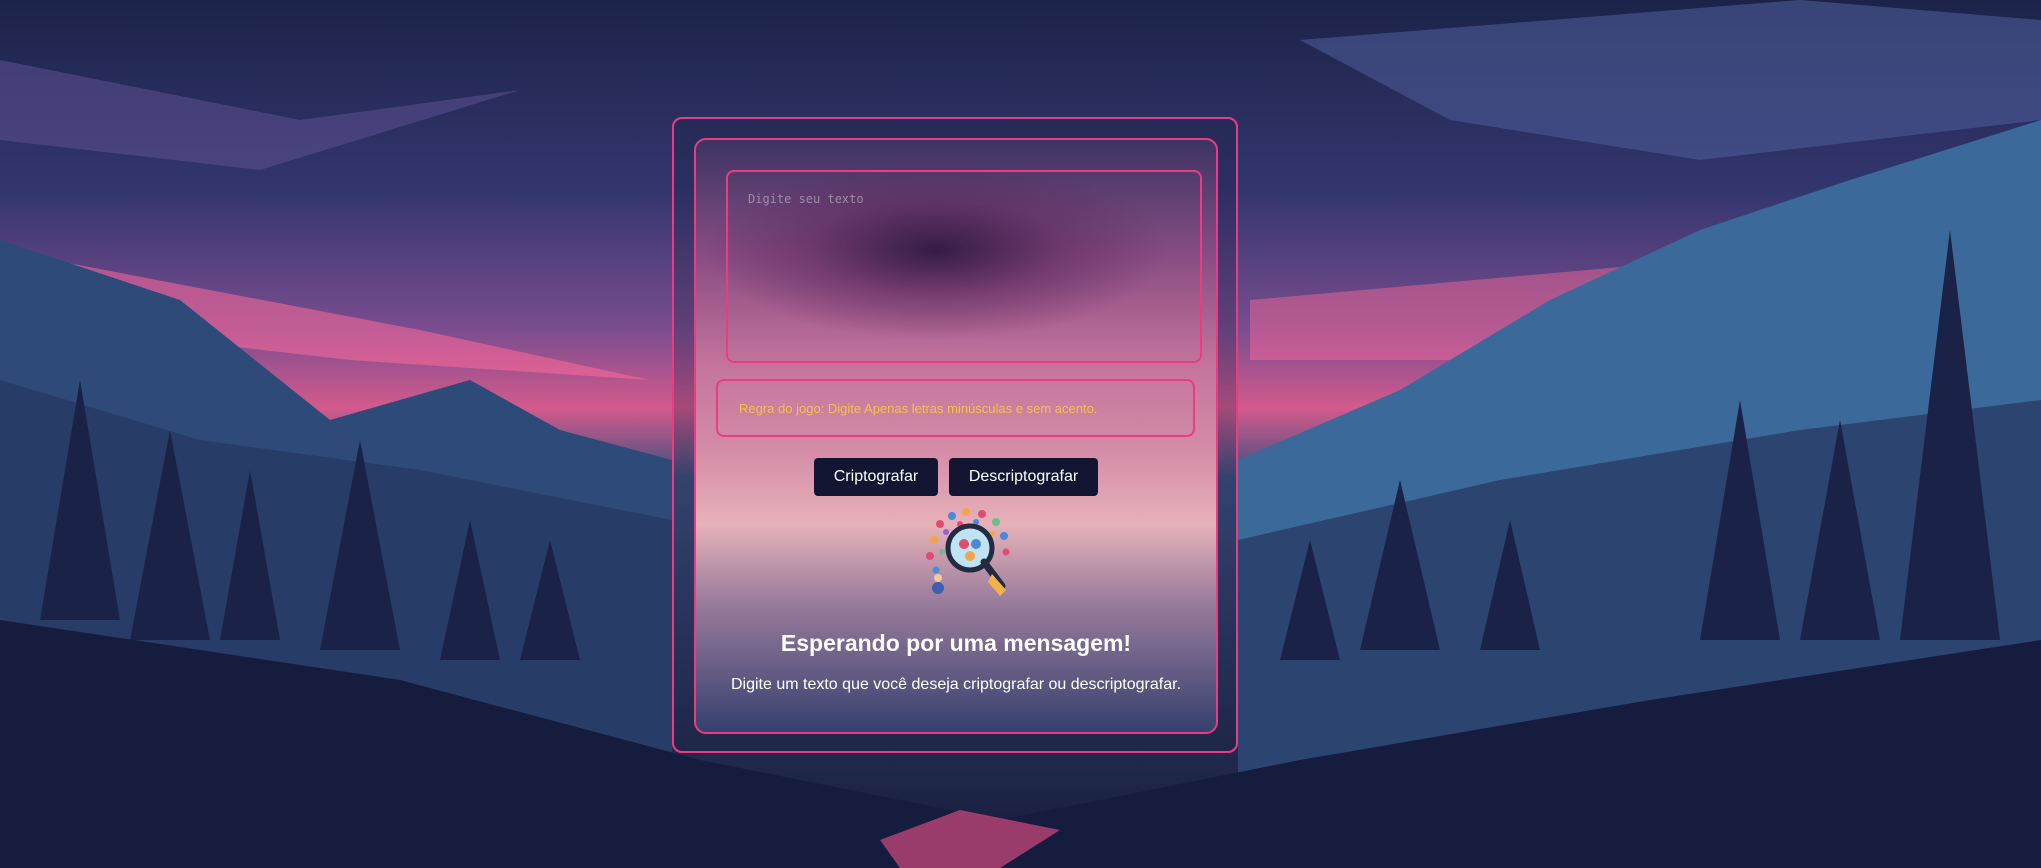 Image resolution: width=2041 pixels, height=868 pixels. I want to click on message-input, so click(964, 266).